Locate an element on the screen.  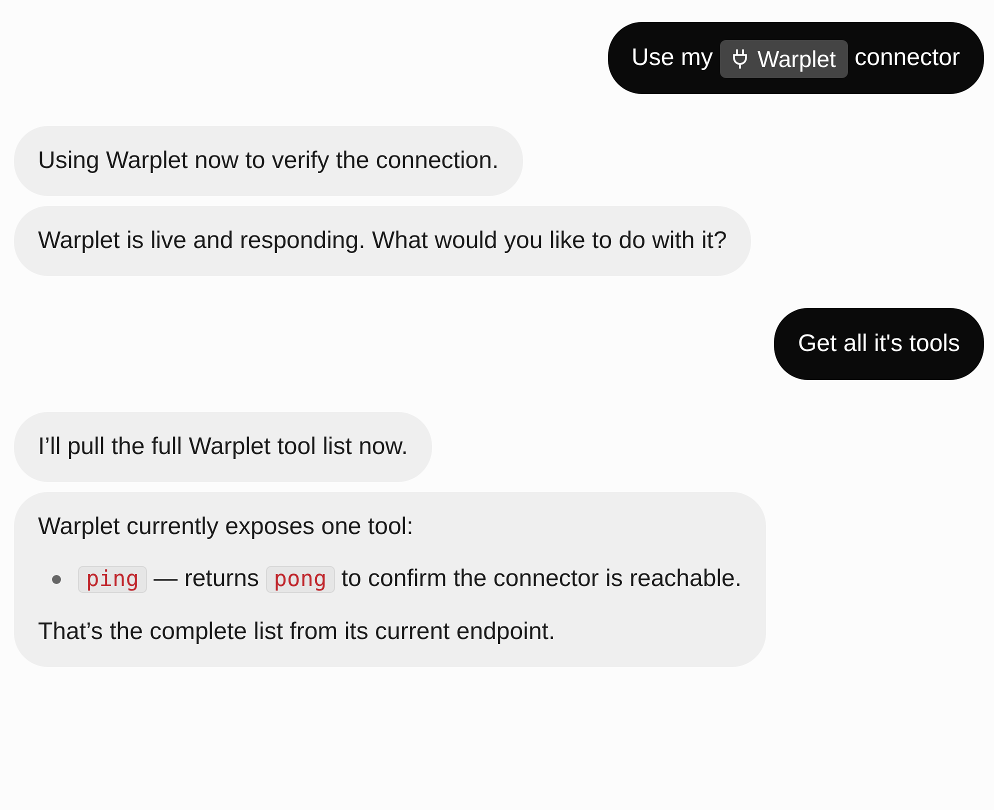
connector-chip: Warplet is located at coordinates (784, 59).